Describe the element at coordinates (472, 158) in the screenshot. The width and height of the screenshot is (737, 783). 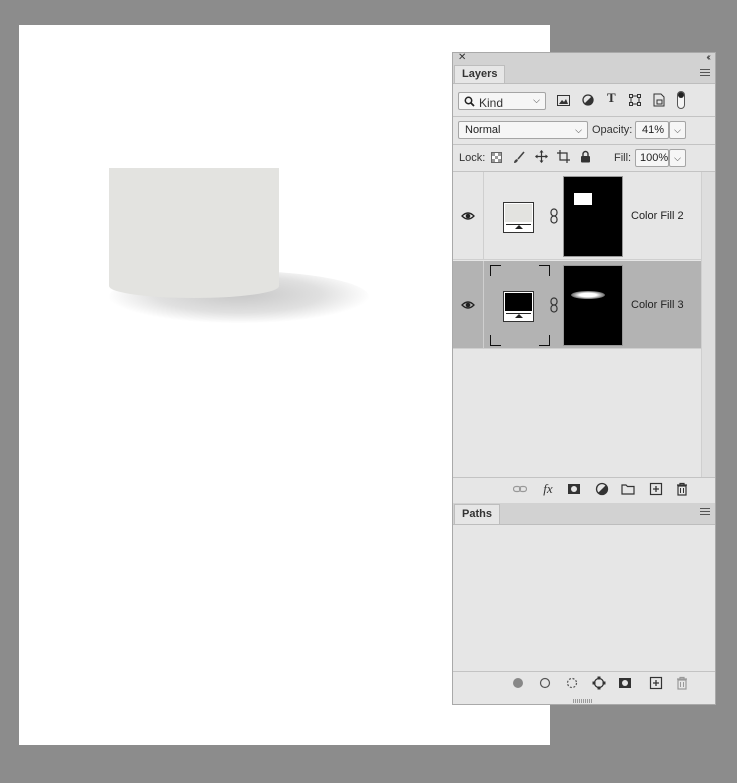
I see `lock-label: Lock:` at that location.